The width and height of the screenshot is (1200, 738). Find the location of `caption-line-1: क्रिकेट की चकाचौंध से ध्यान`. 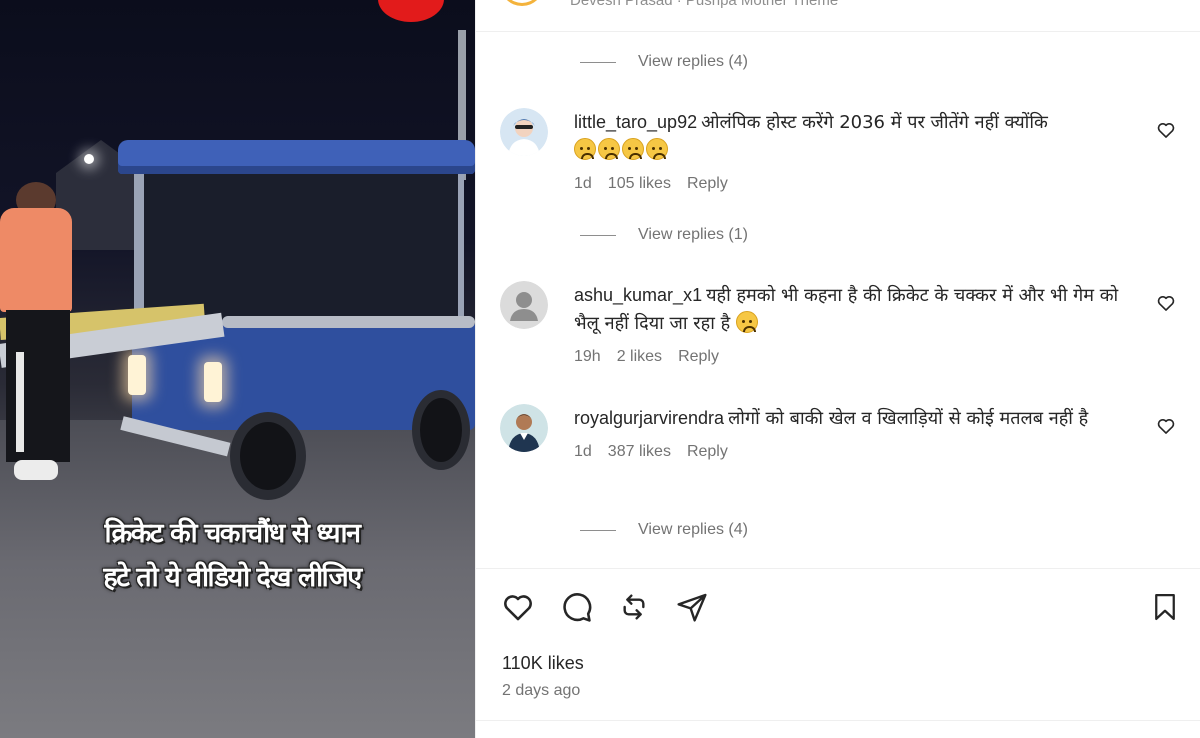

caption-line-1: क्रिकेट की चकाचौंध से ध्यान is located at coordinates (232, 533).